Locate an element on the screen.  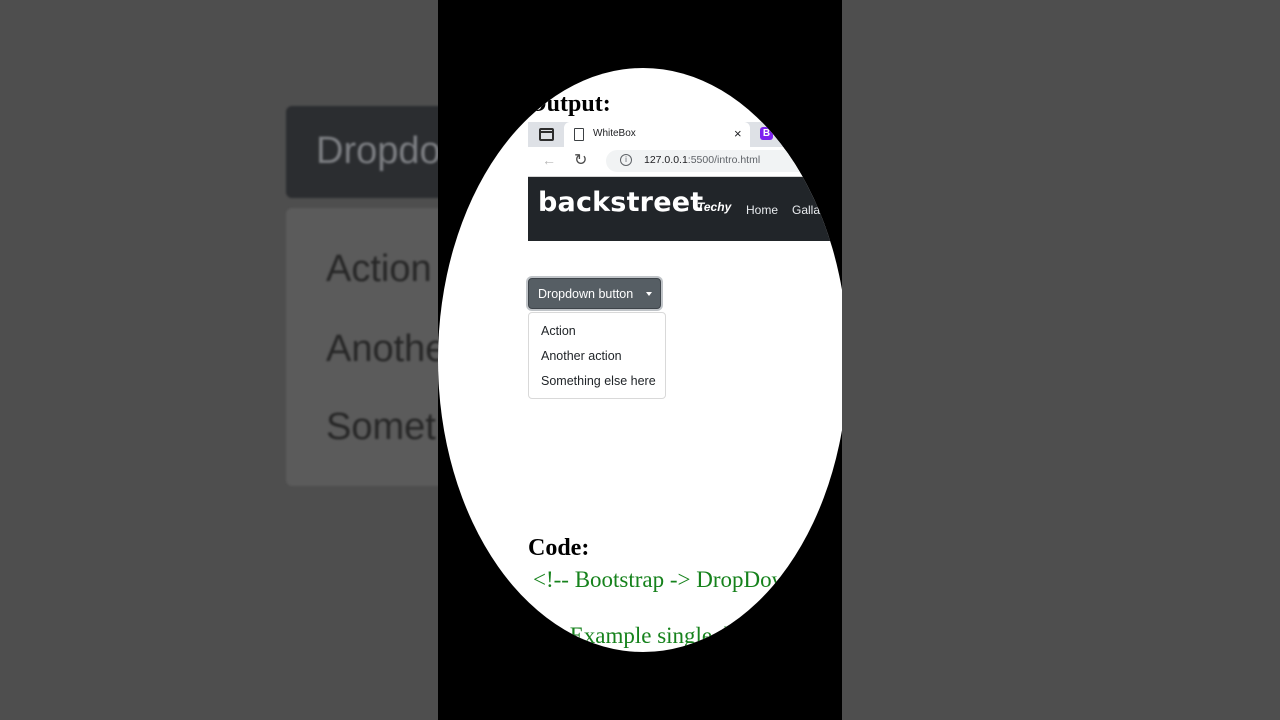
code-heading: Code: is located at coordinates (559, 548).